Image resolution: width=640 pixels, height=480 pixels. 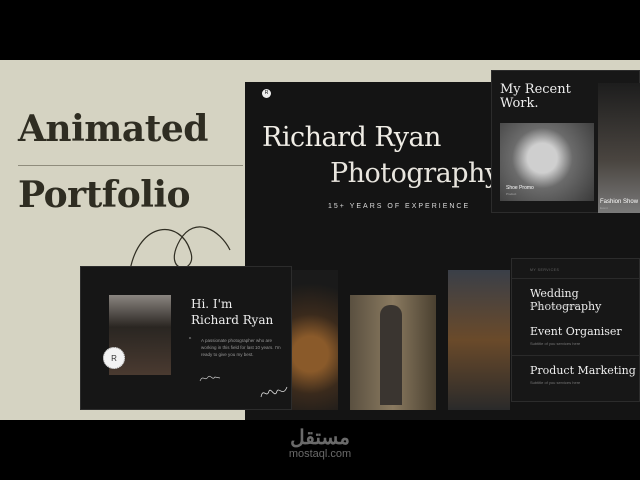 I want to click on intro-greeting: Hi. I'm, so click(x=212, y=304).